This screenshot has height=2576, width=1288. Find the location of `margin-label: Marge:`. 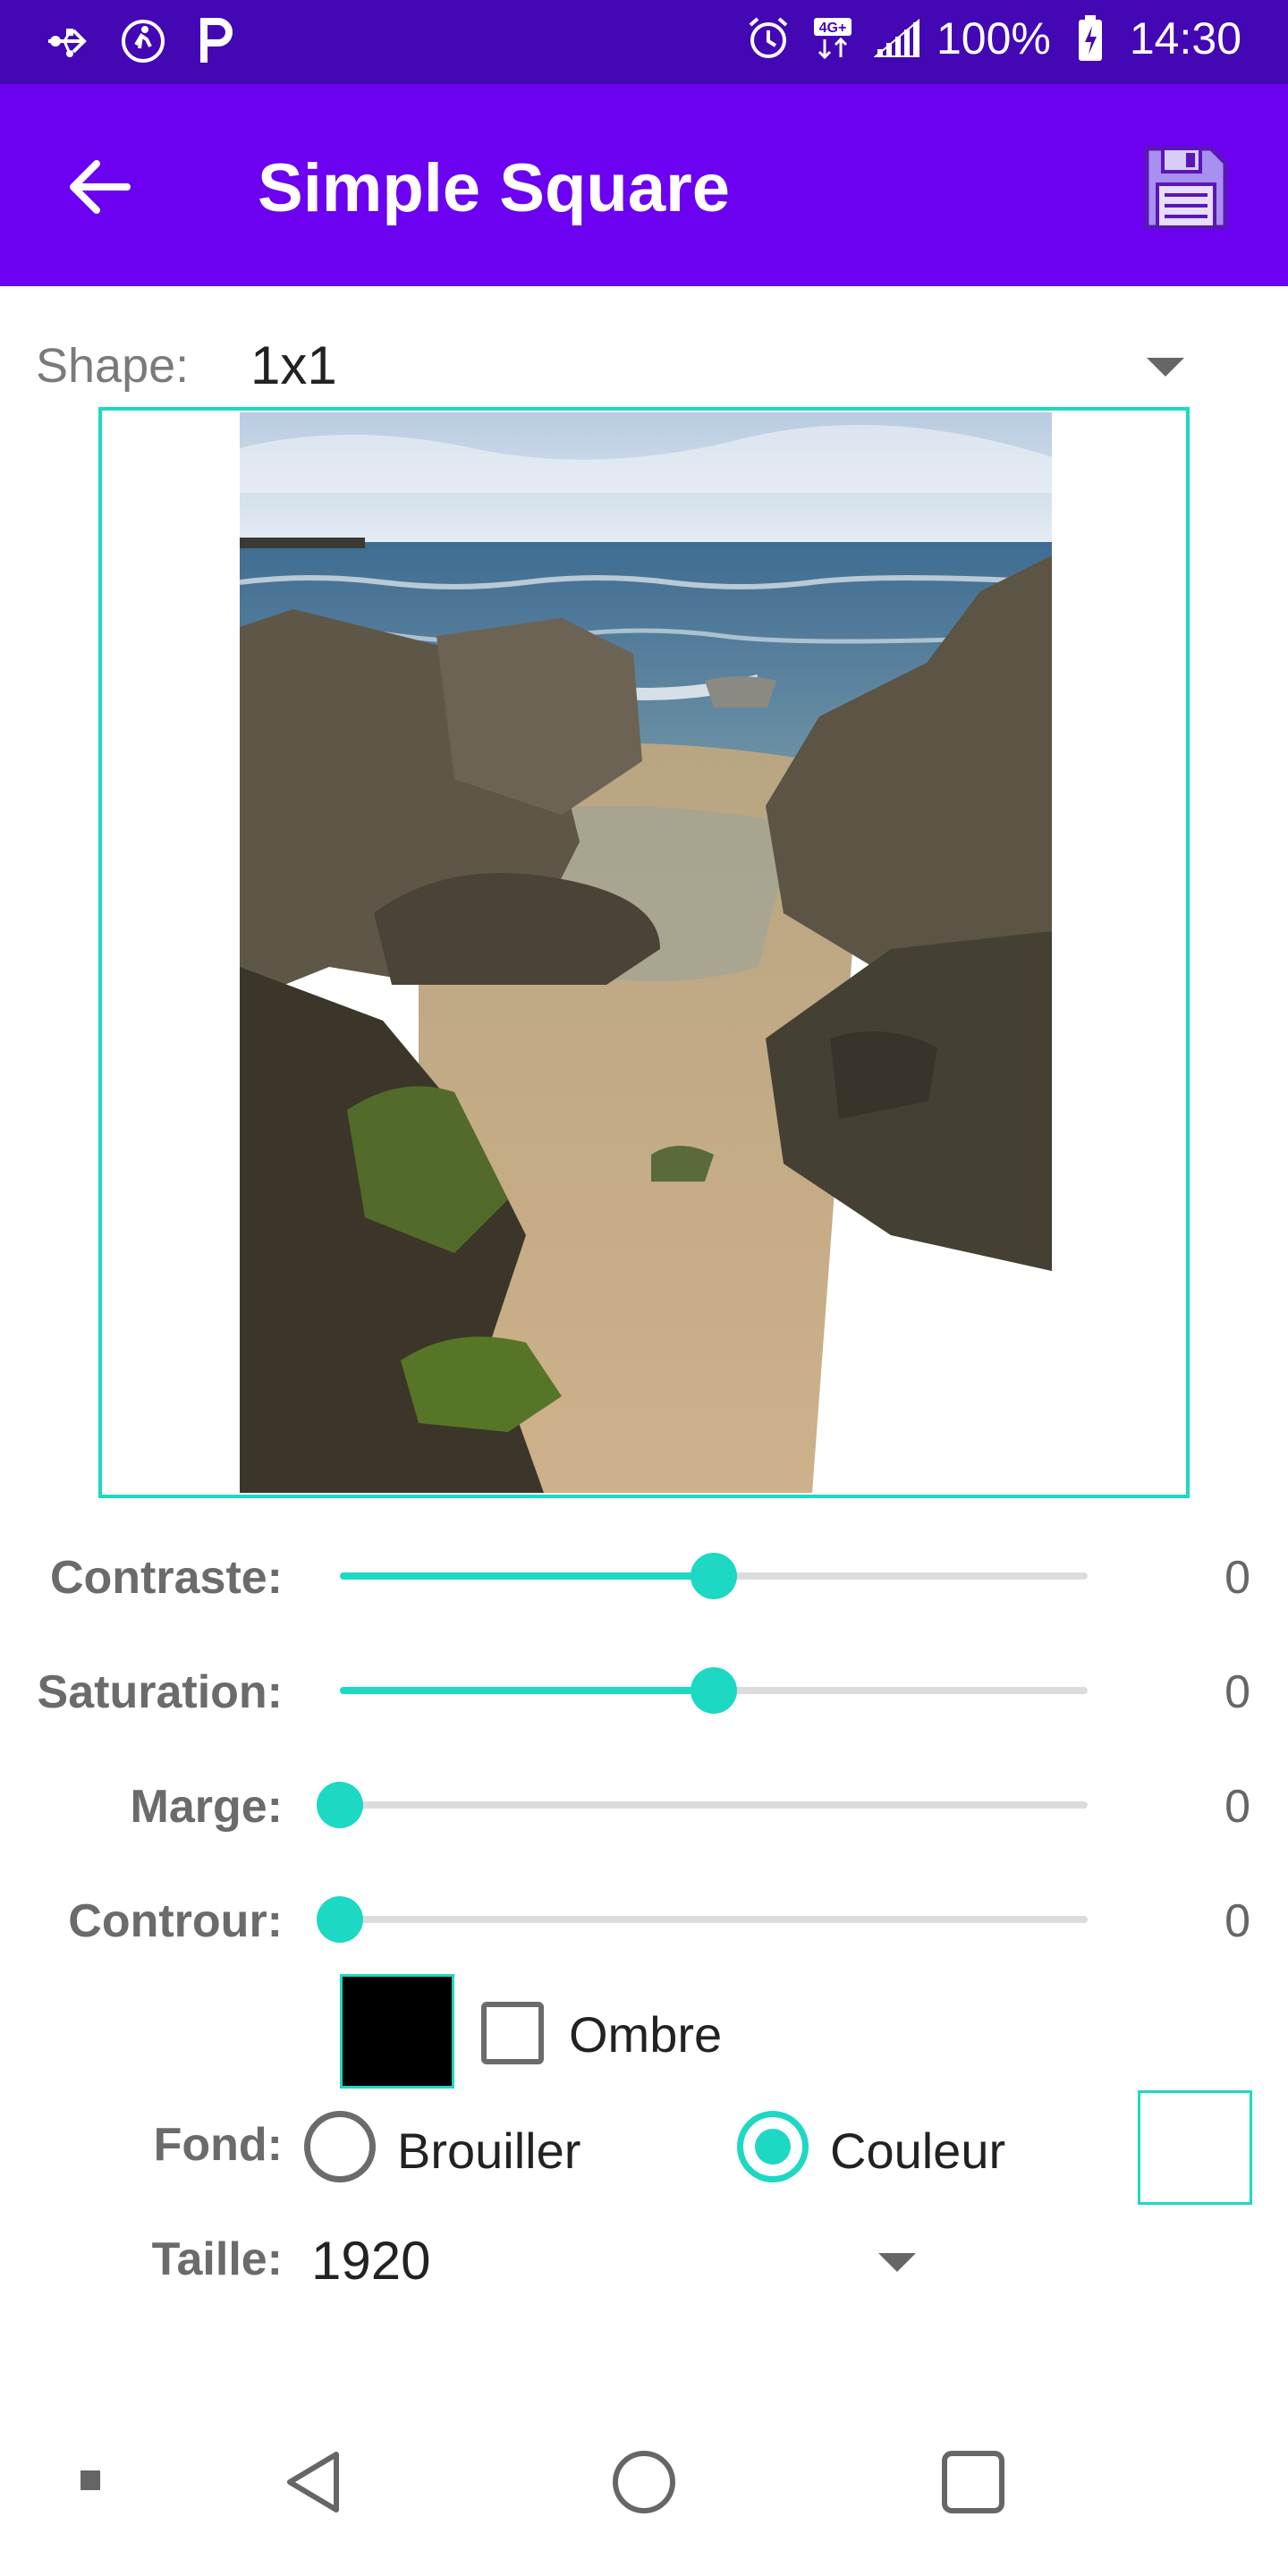

margin-label: Marge: is located at coordinates (206, 1807).